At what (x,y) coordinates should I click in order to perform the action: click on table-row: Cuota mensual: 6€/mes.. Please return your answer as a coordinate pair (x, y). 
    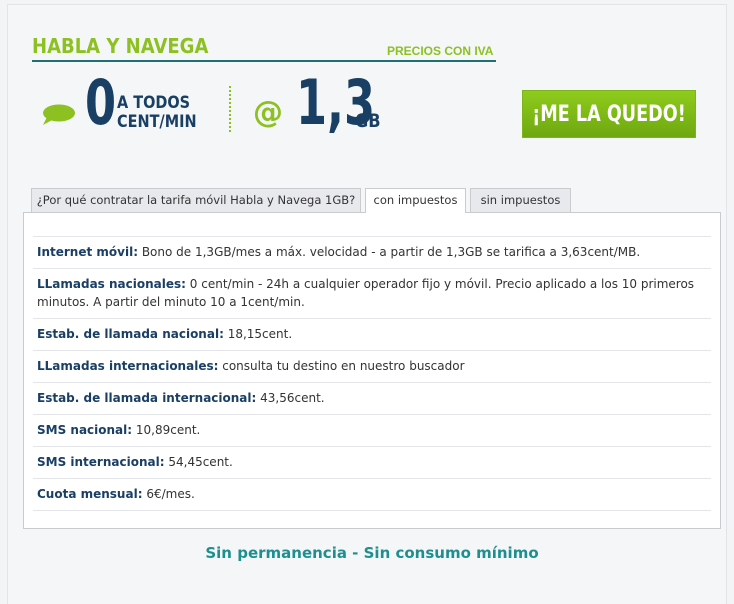
    Looking at the image, I should click on (372, 494).